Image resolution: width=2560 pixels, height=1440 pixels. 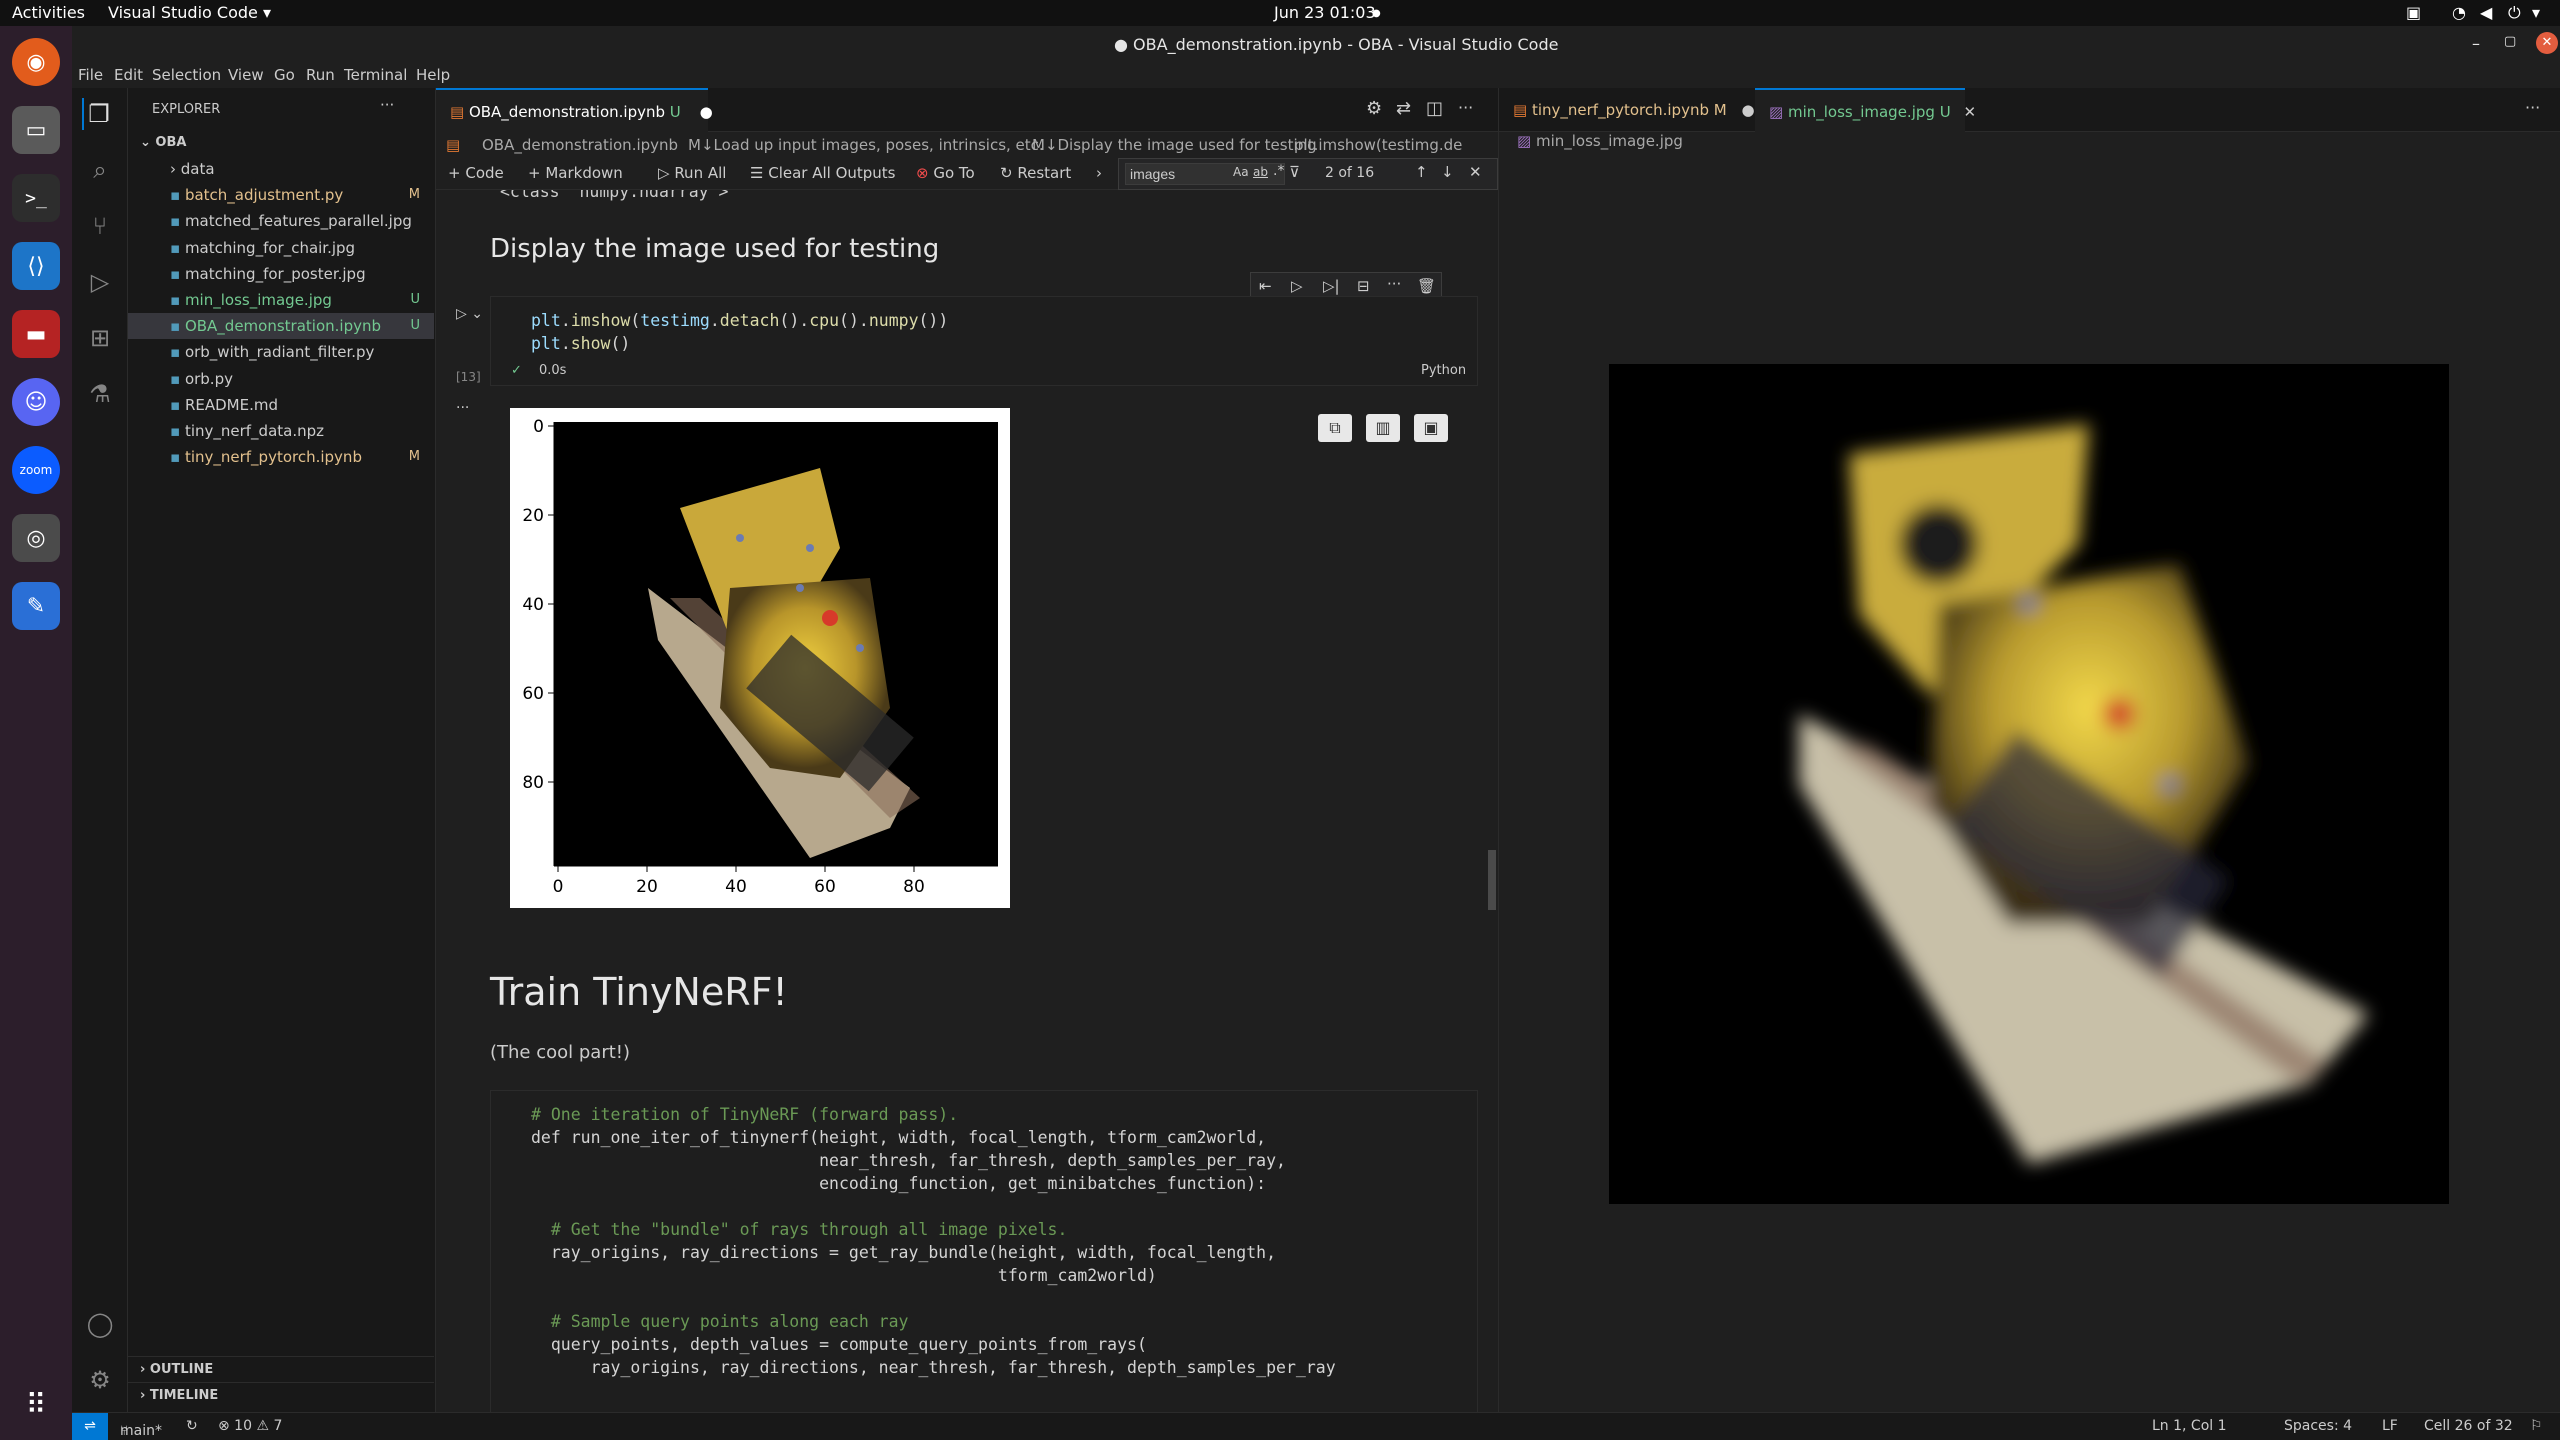 What do you see at coordinates (476, 173) in the screenshot?
I see `add-code-button: + Code` at bounding box center [476, 173].